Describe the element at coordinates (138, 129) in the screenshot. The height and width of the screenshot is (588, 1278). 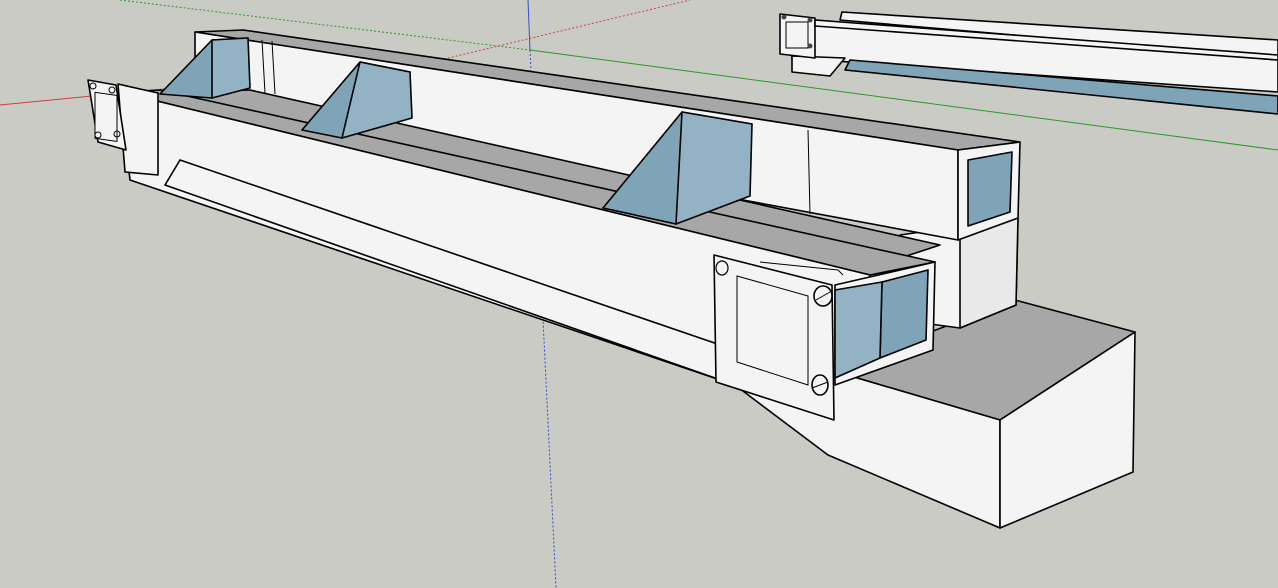
I see `left-end-web` at that location.